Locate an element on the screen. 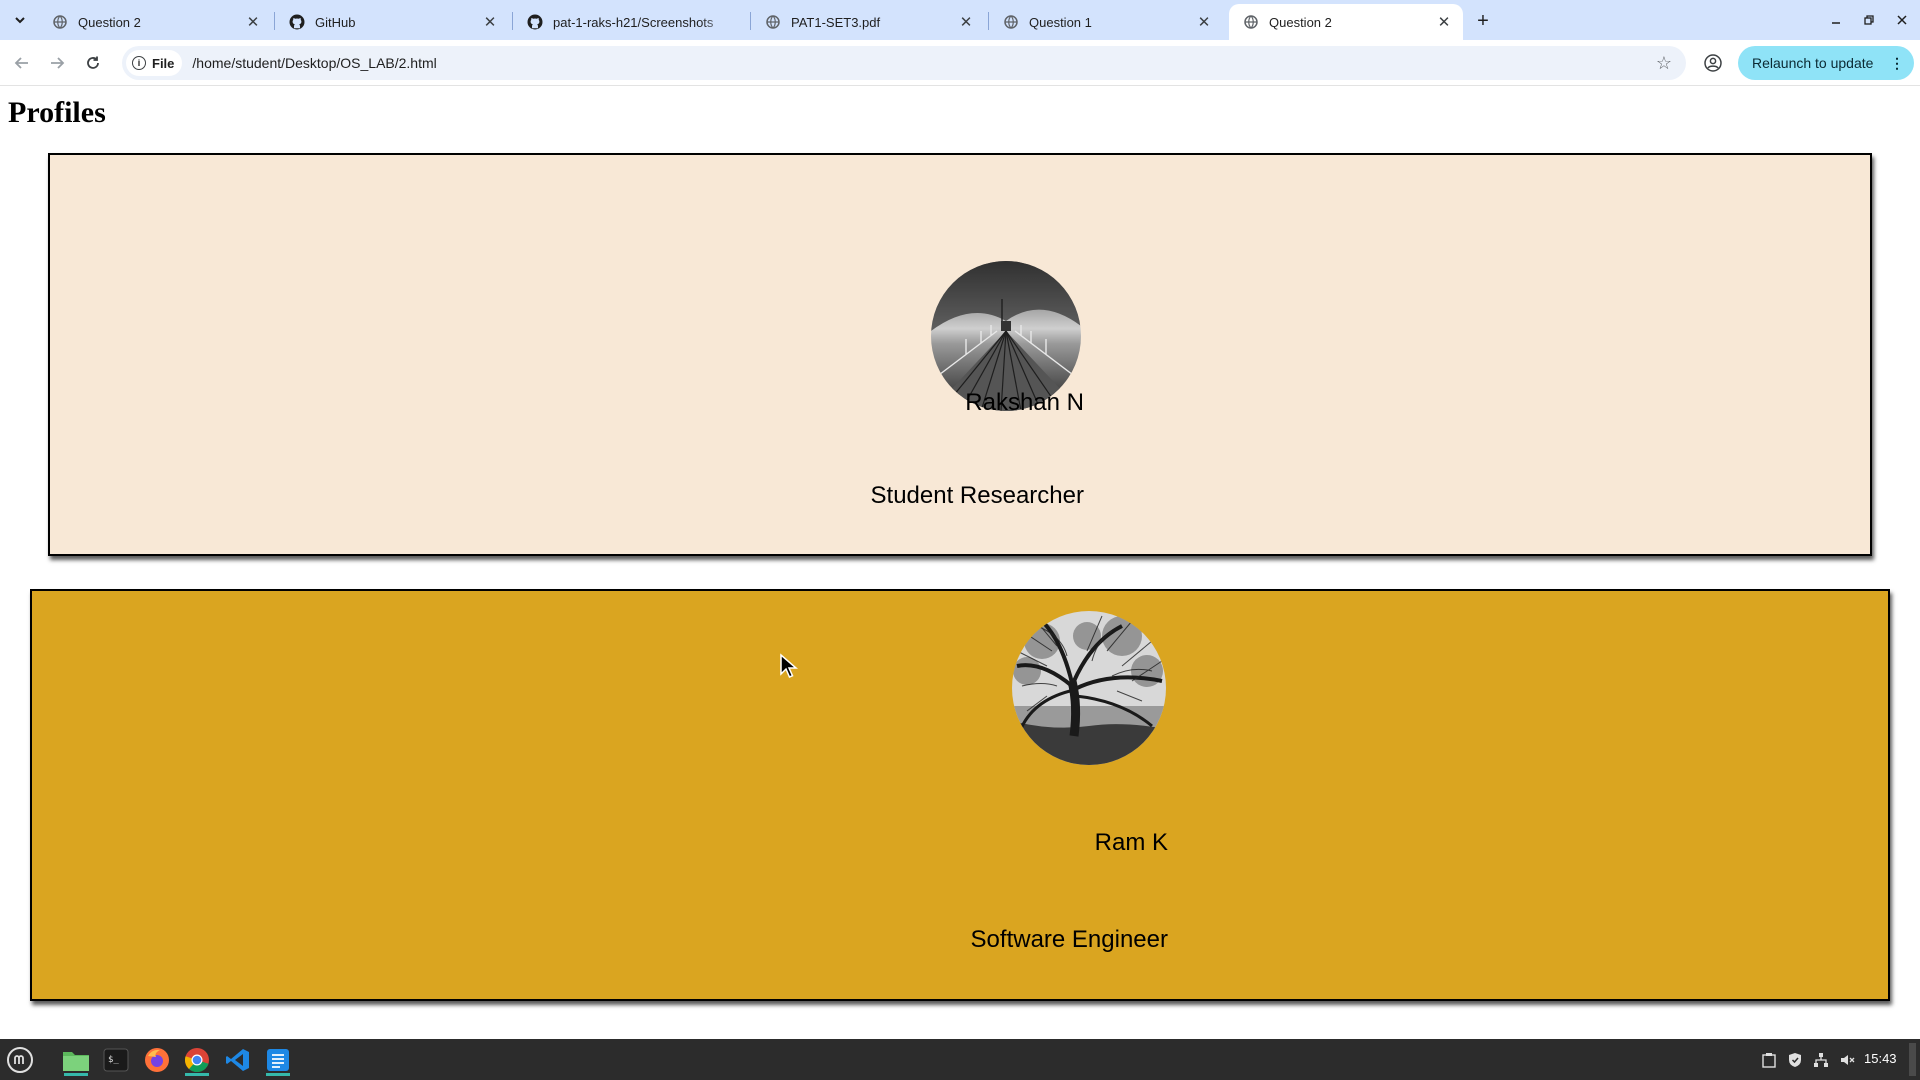  show-desktop-button is located at coordinates (1912, 1059).